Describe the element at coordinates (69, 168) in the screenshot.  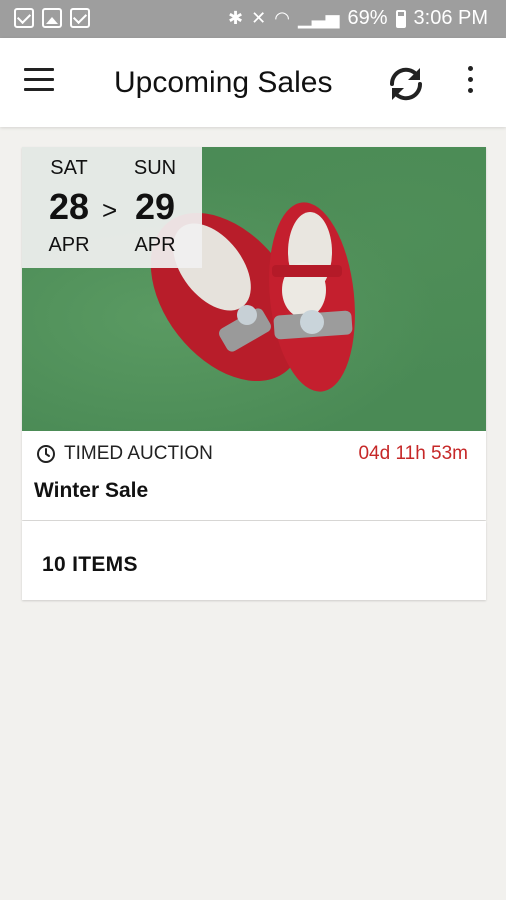
I see `start-day-of-week: SAT` at that location.